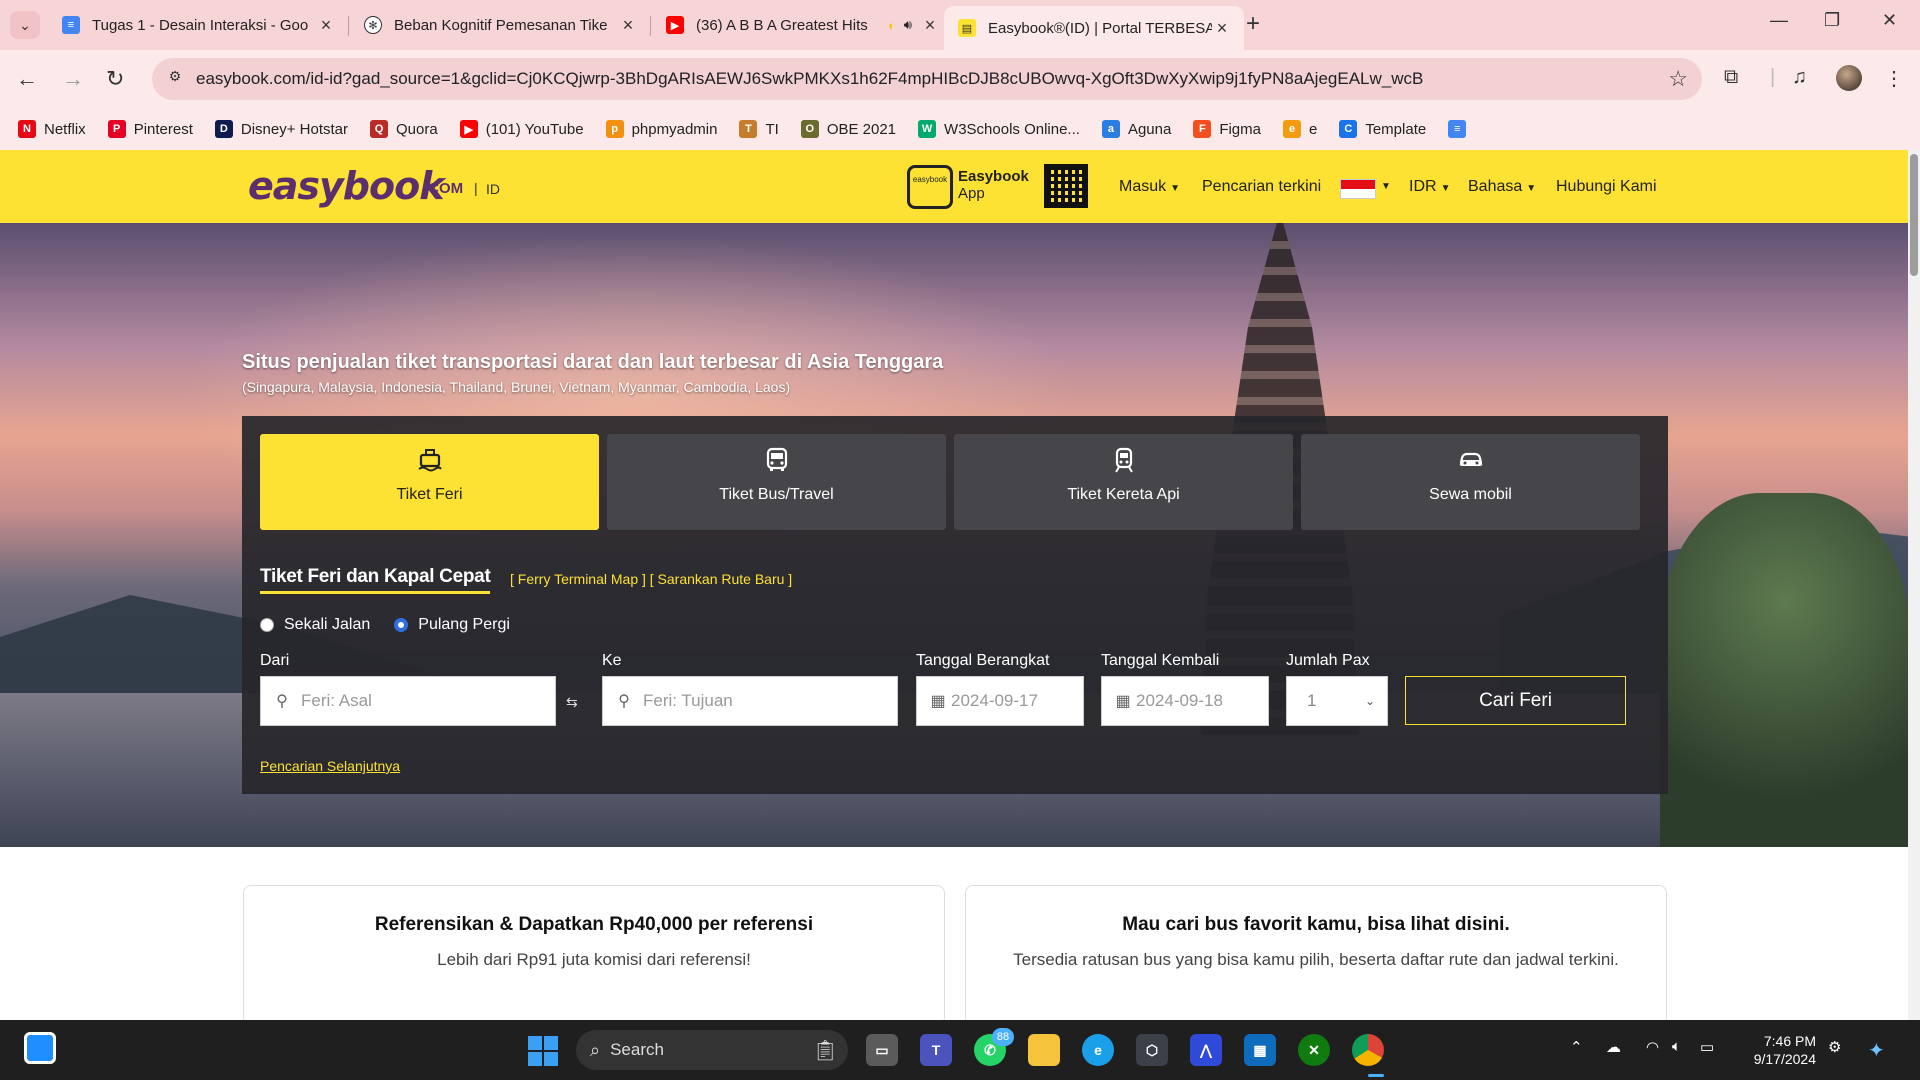 The width and height of the screenshot is (1920, 1080). Describe the element at coordinates (198, 25) in the screenshot. I see `tab-docs: ≡ Tugas 1 - Desain Interaksi - Goo ×` at that location.